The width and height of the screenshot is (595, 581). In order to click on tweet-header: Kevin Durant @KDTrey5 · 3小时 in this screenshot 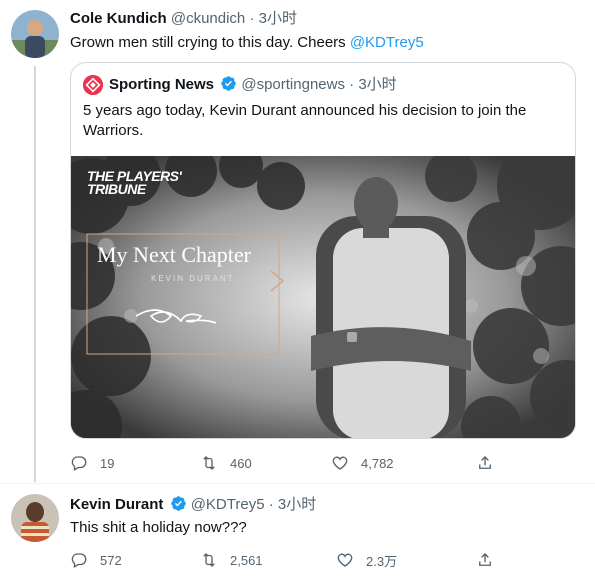, I will do `click(193, 505)`.